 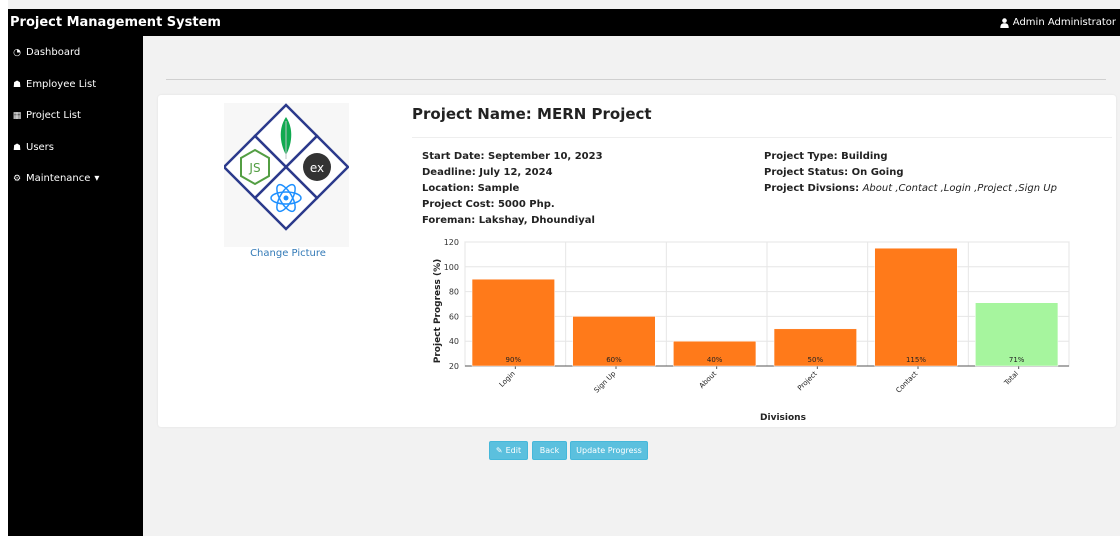 What do you see at coordinates (812, 188) in the screenshot?
I see `project-divisions-label: Project Divsions:` at bounding box center [812, 188].